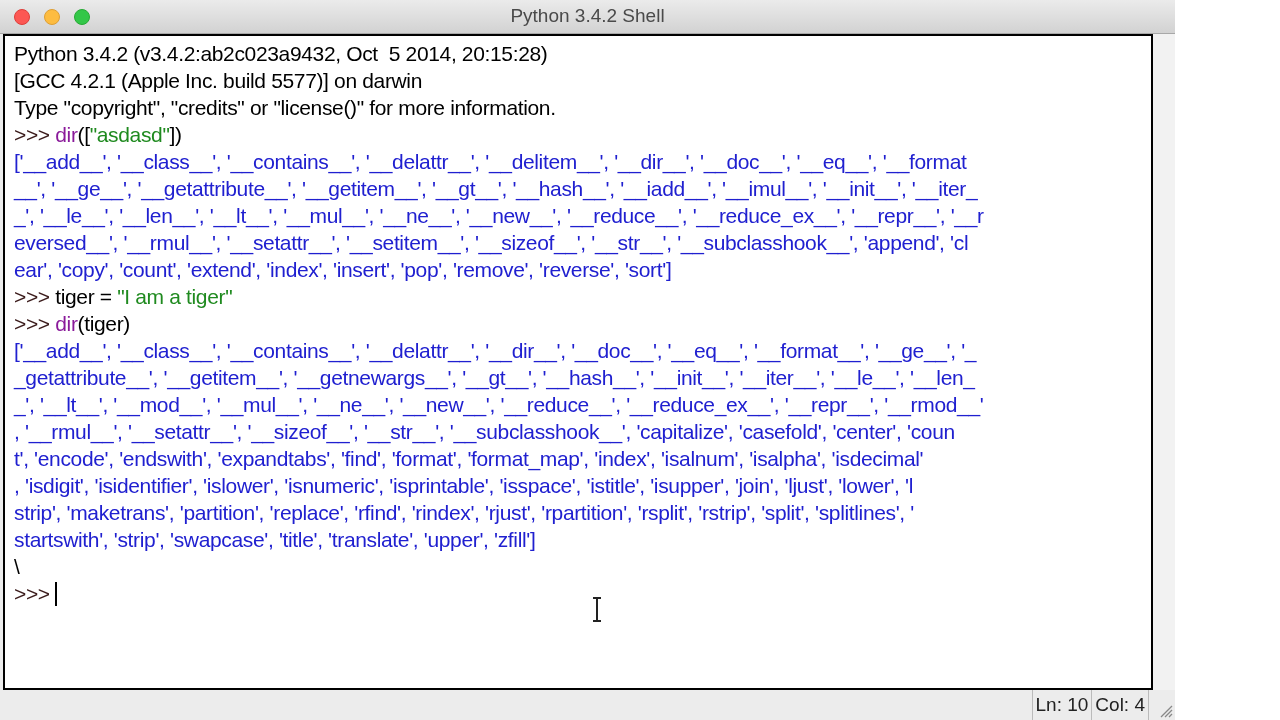 The height and width of the screenshot is (720, 1280). I want to click on code-line: __', '__ge__', '__getattribute__', '__getitem__', '__gt__', '__hash__', '__iadd__', '__imul__', '__init__', '__iter_, so click(496, 189).